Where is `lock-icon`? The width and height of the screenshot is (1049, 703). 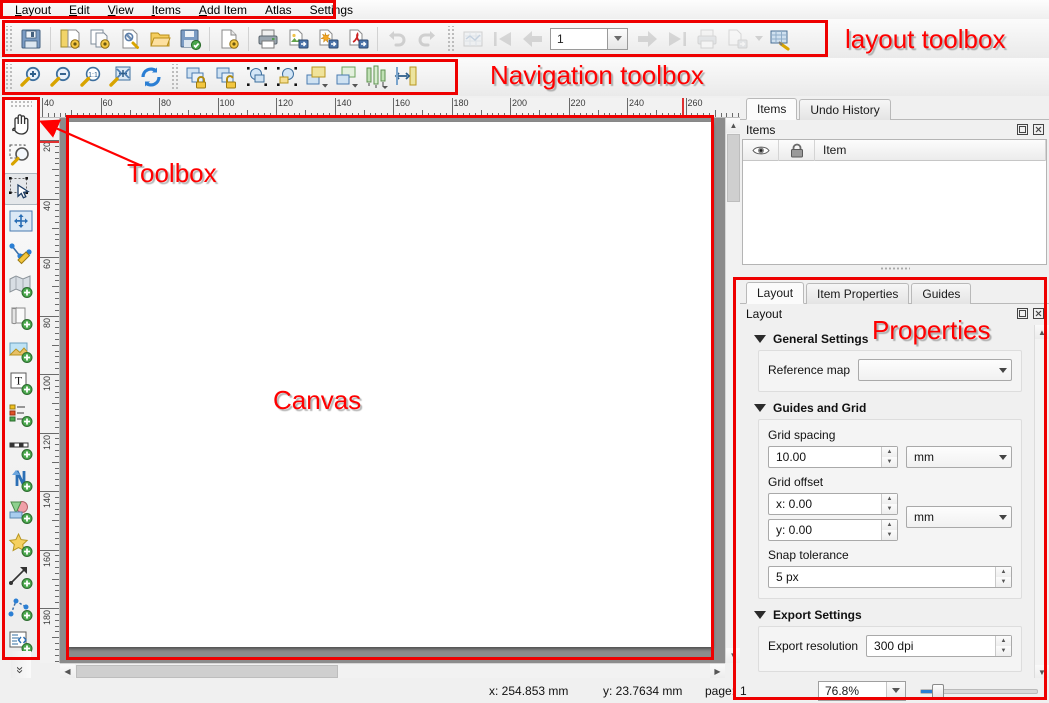
lock-icon is located at coordinates (797, 150).